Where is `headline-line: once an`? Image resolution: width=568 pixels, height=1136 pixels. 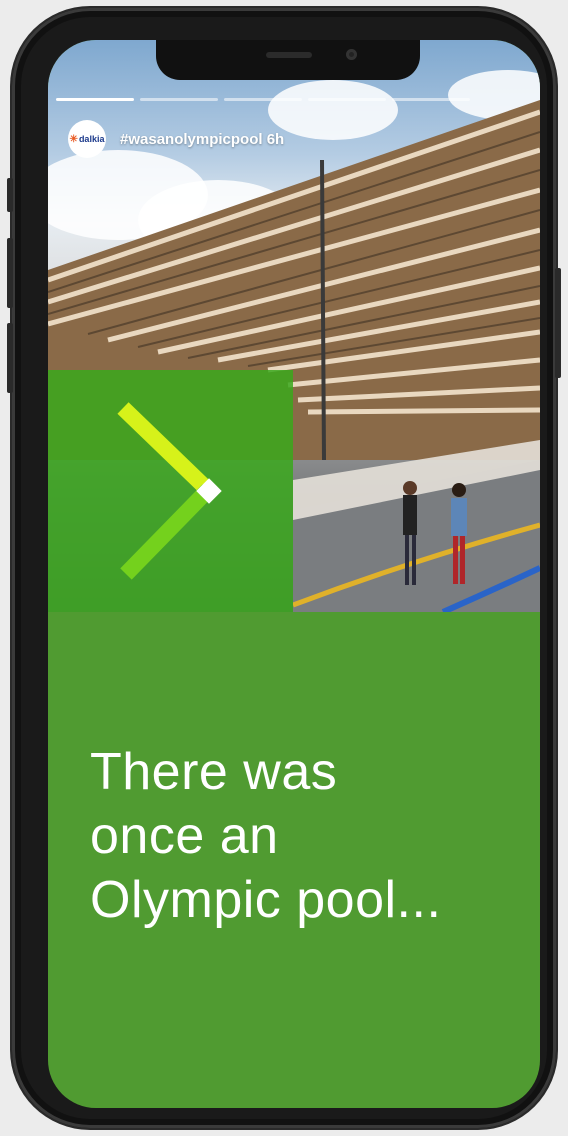 headline-line: once an is located at coordinates (184, 836).